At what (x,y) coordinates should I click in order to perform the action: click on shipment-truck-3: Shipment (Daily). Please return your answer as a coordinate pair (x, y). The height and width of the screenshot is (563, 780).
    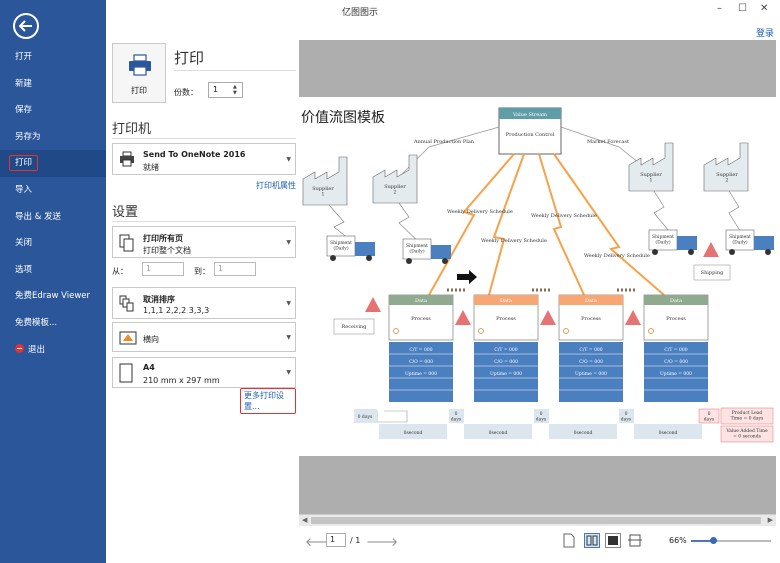
    Looking at the image, I should click on (672, 242).